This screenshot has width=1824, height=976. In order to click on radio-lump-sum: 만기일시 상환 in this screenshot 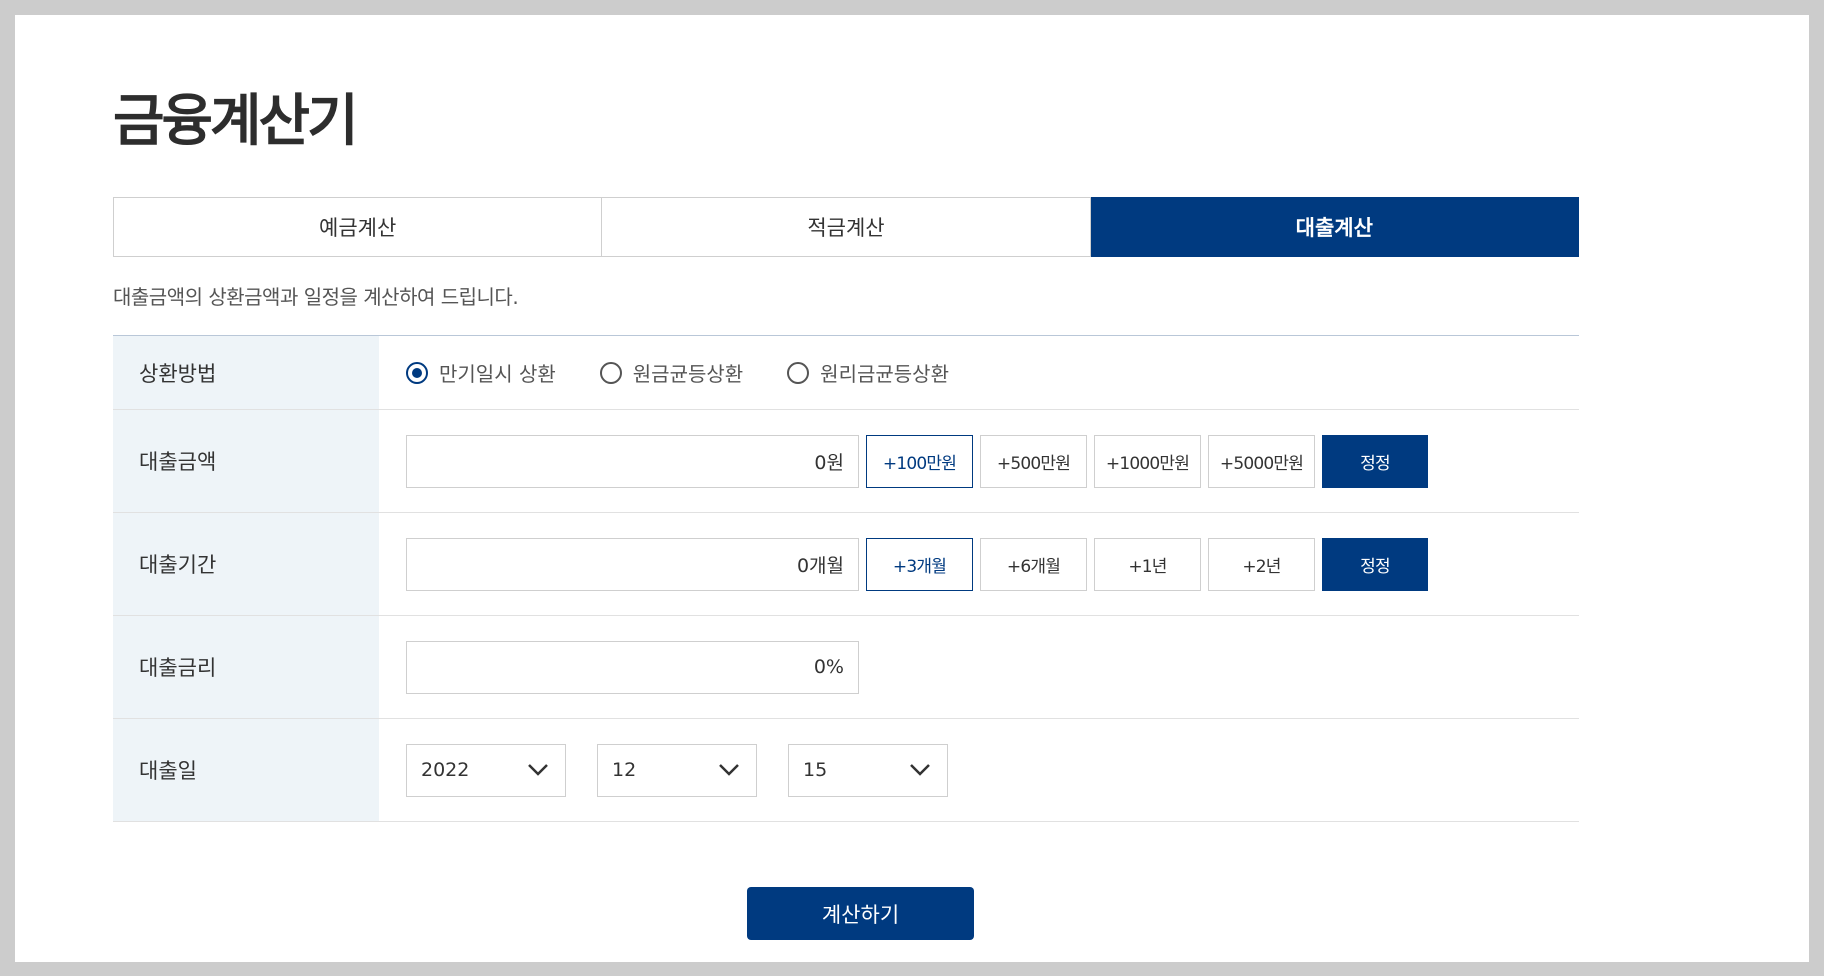, I will do `click(481, 372)`.